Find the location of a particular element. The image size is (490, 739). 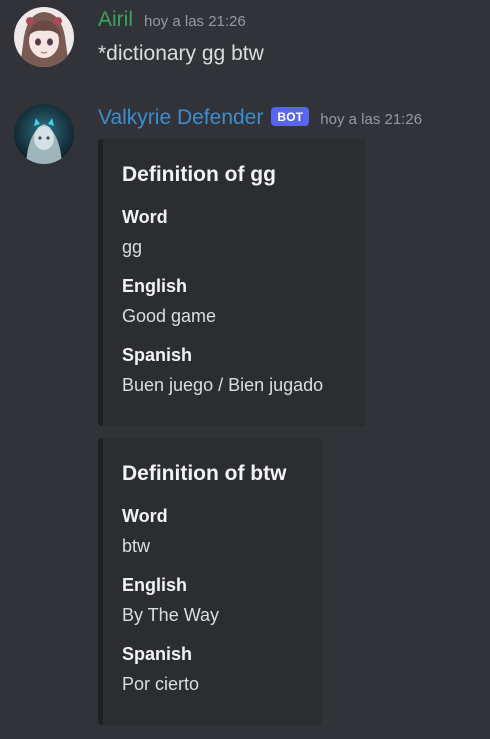

embed-field: Word gg is located at coordinates (232, 232).